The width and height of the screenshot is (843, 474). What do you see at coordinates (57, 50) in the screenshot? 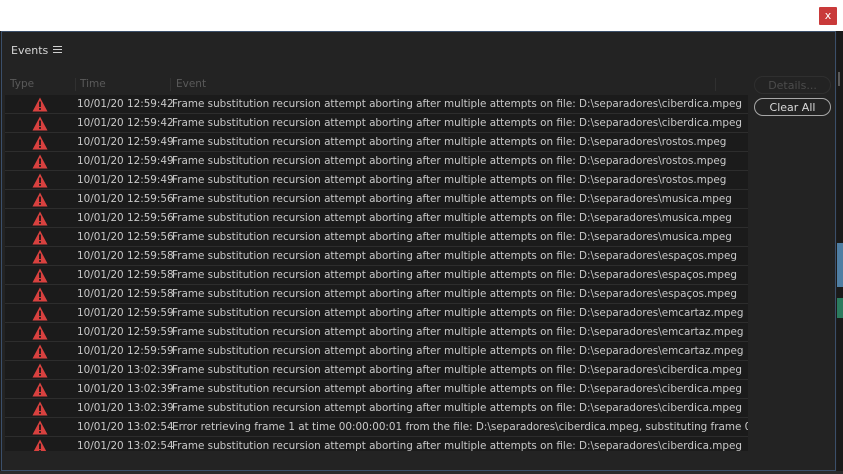
I see `hamburger-menu-icon` at bounding box center [57, 50].